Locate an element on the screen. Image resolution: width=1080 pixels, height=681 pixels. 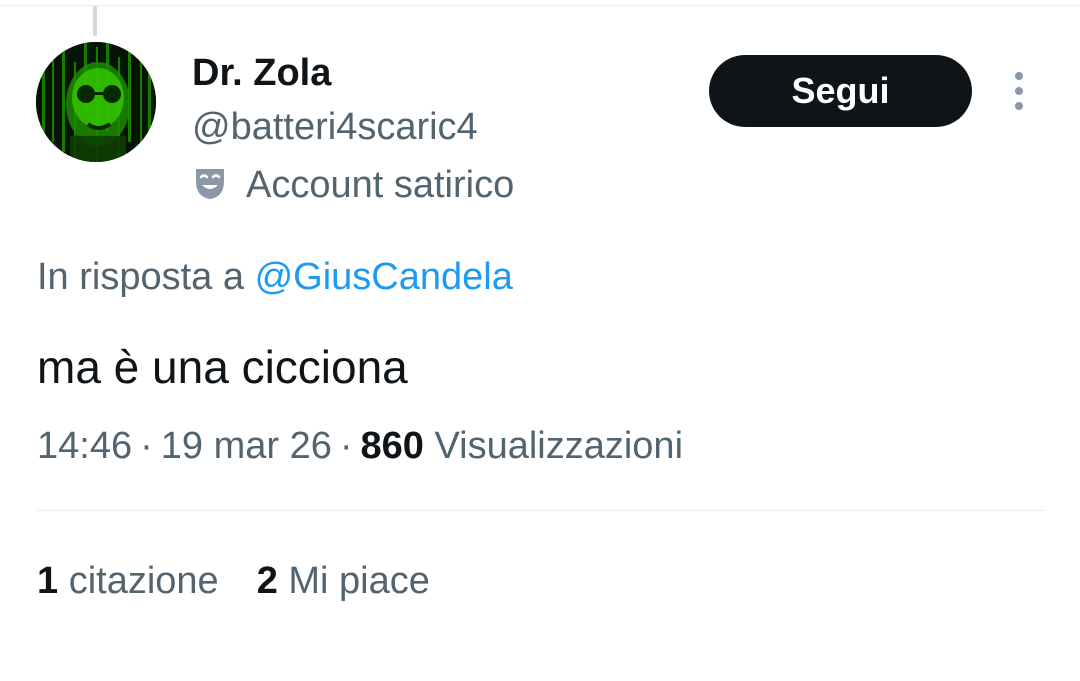
user-handle: @batteri4scaric4 is located at coordinates (335, 127).